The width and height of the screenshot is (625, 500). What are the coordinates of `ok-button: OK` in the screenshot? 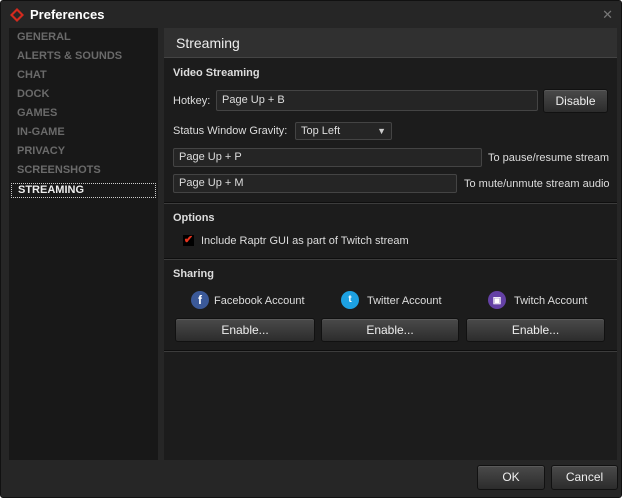 It's located at (511, 477).